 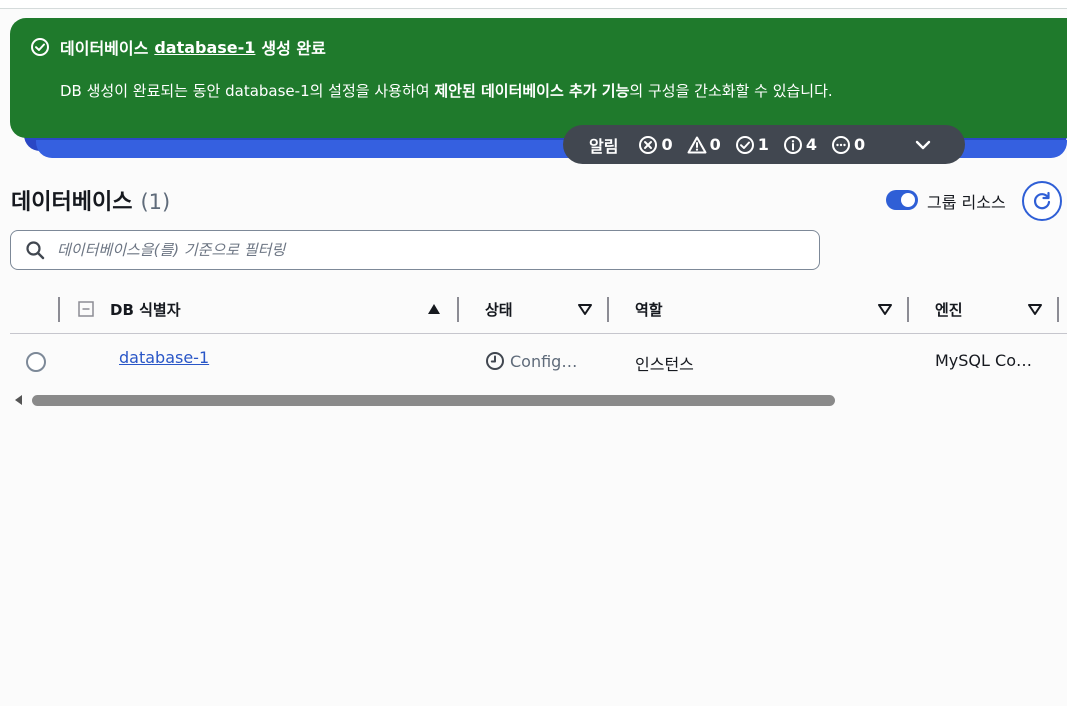 What do you see at coordinates (533, 8) in the screenshot?
I see `top-divider` at bounding box center [533, 8].